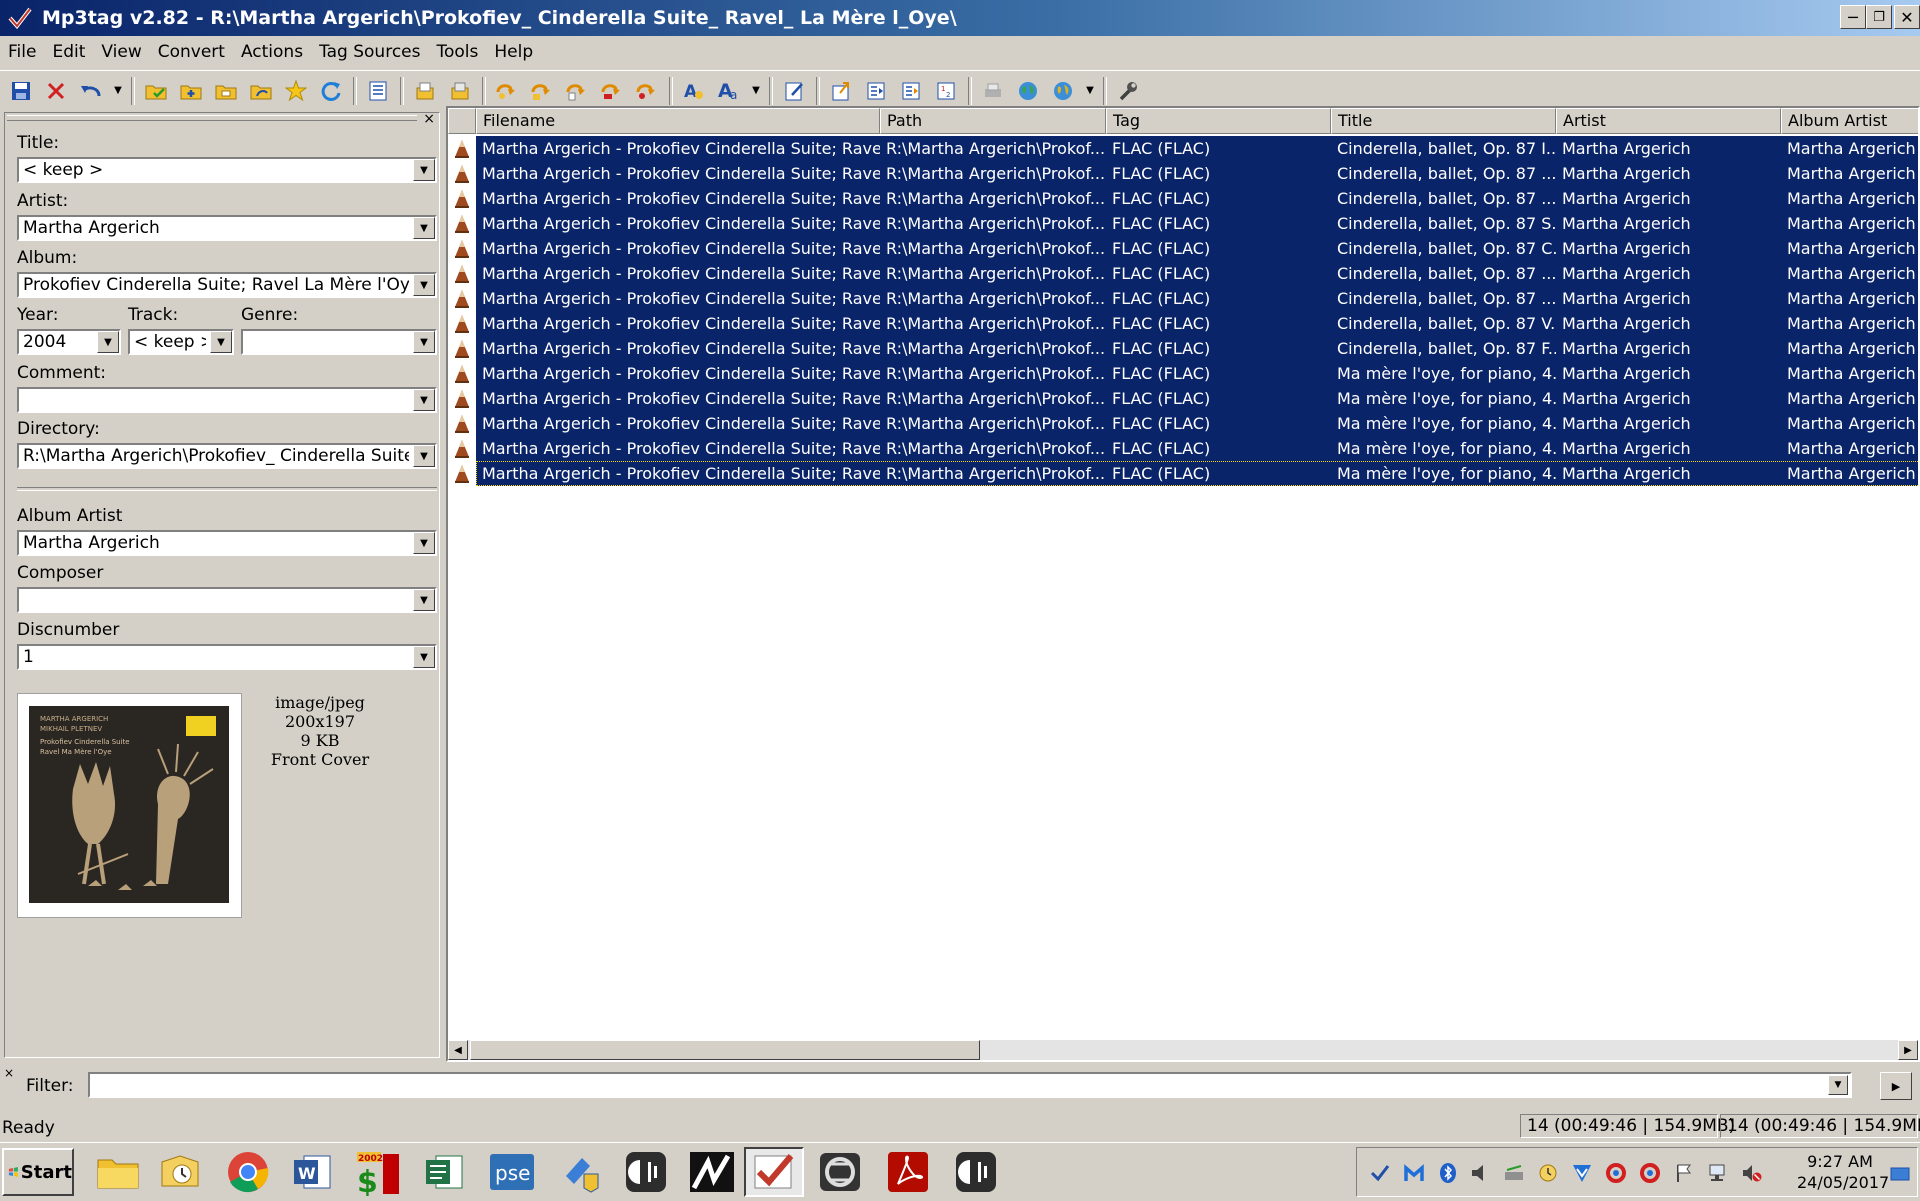 The image size is (1920, 1201). What do you see at coordinates (1900, 1173) in the screenshot?
I see `show-desktop-icon` at bounding box center [1900, 1173].